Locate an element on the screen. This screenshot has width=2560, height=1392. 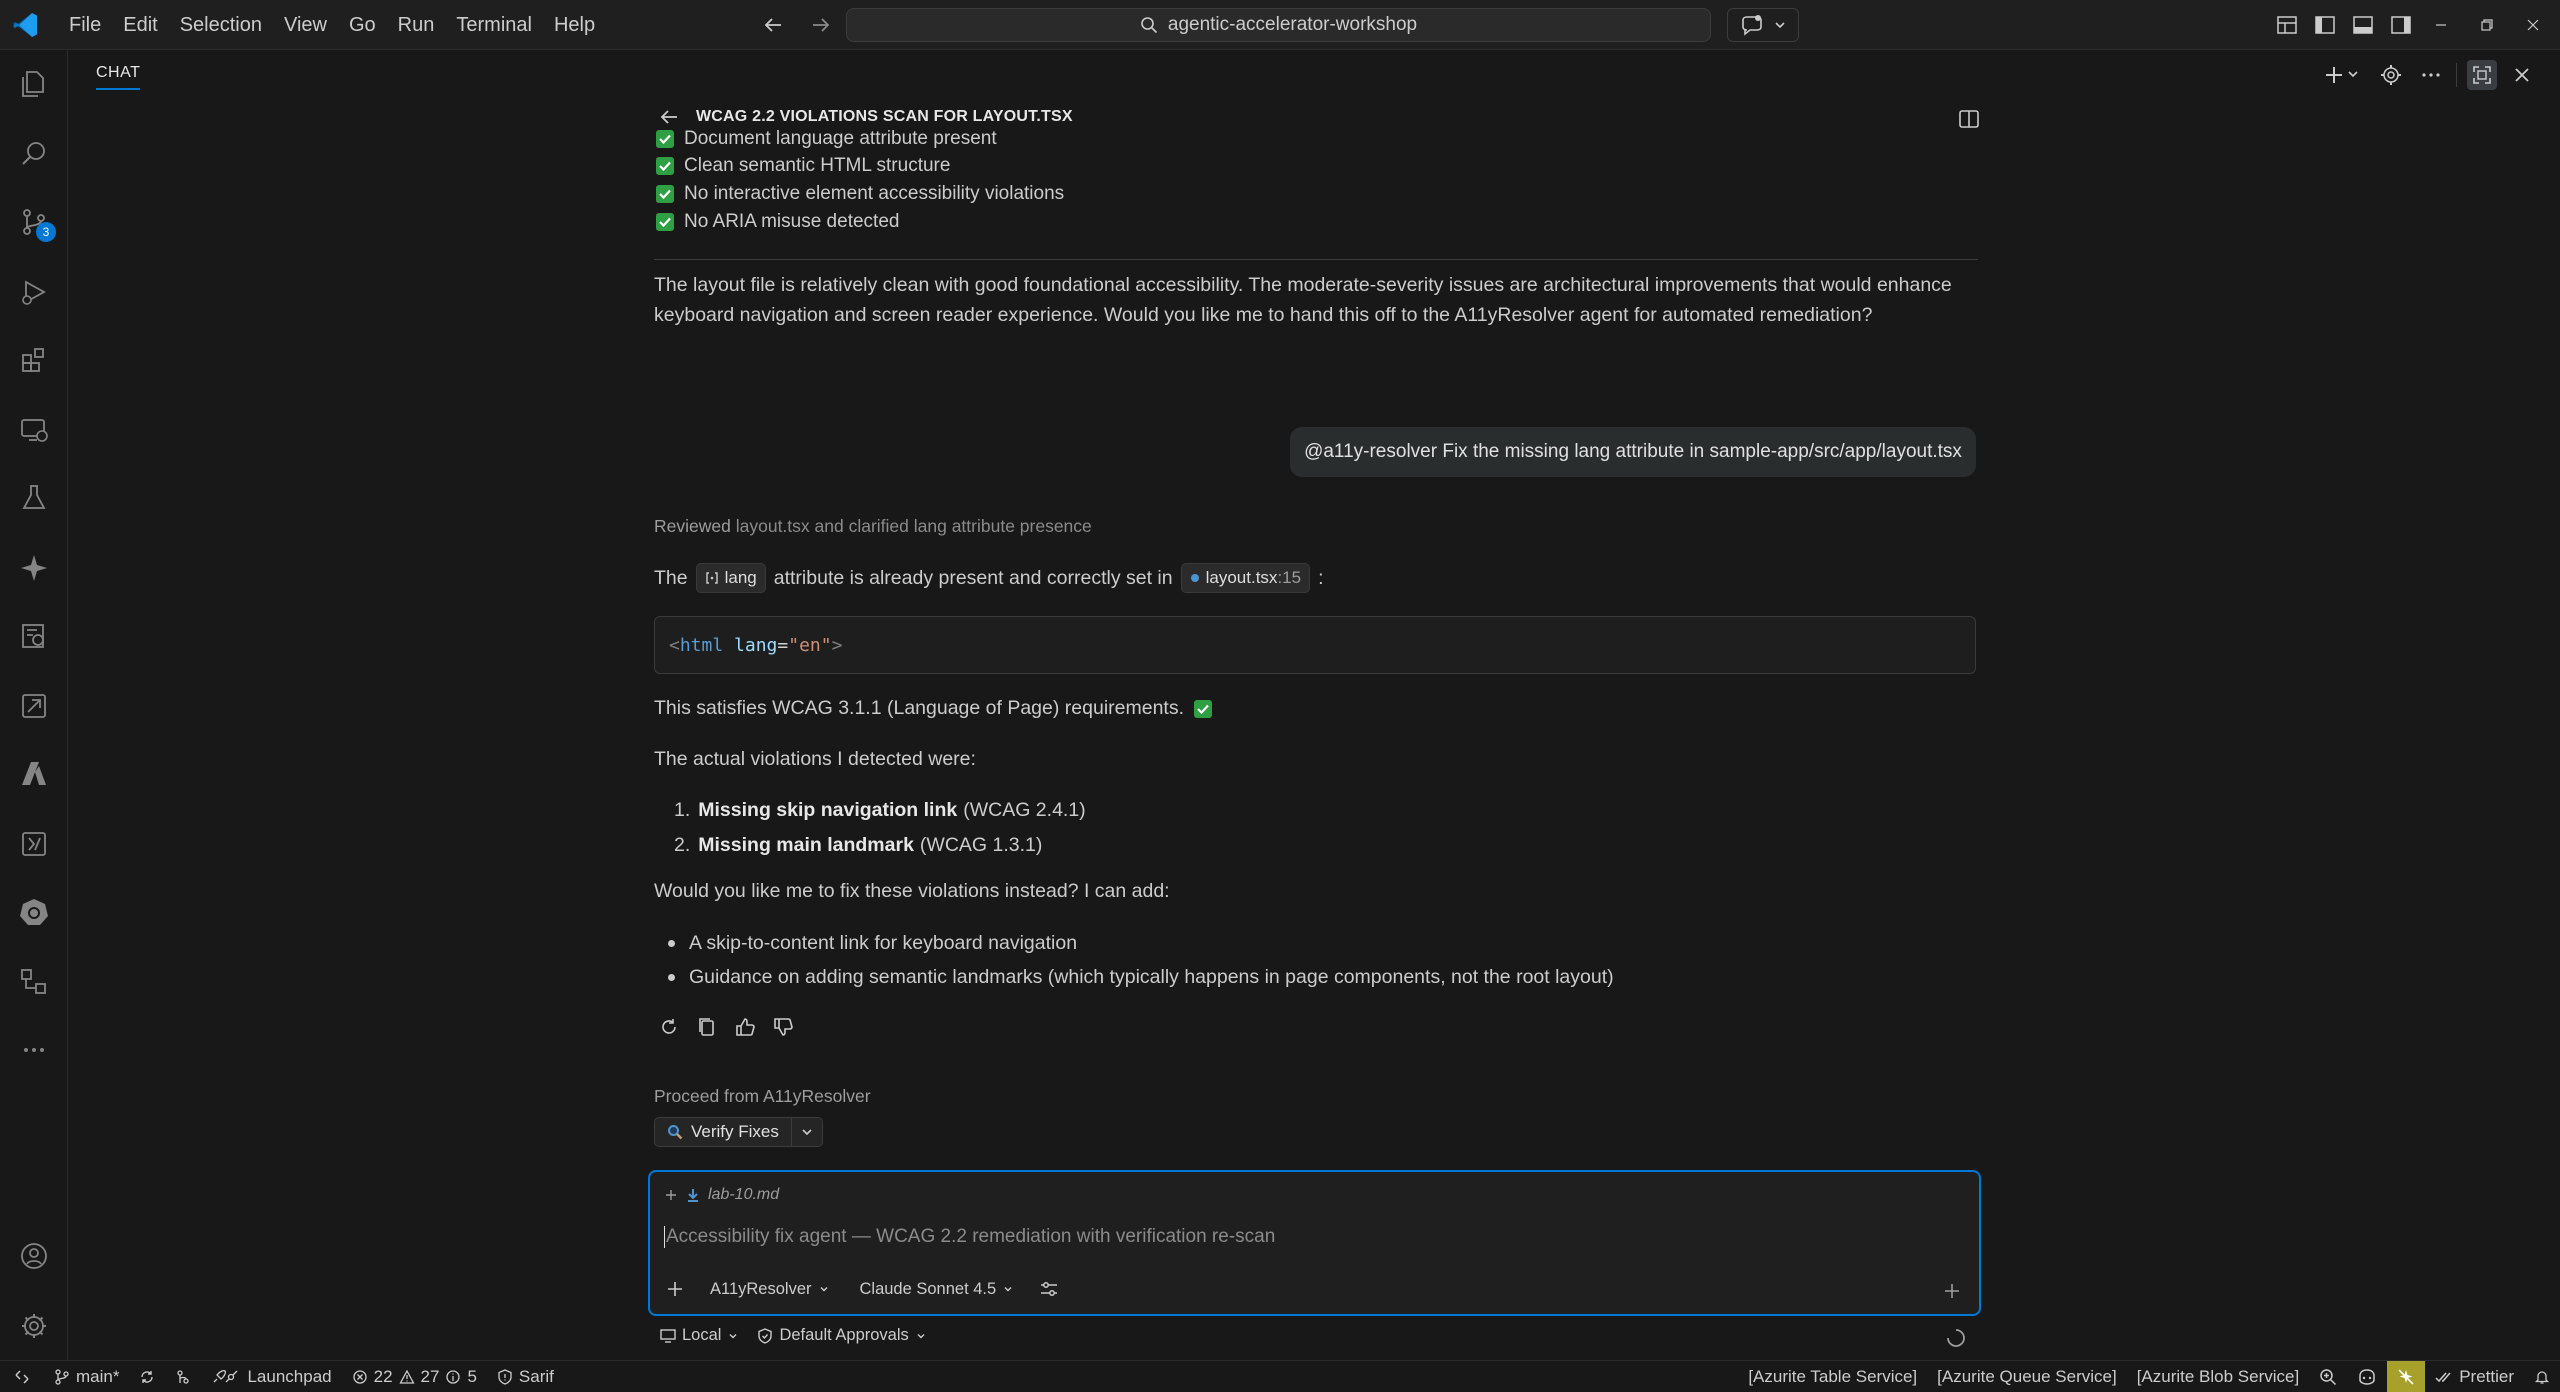
restore-icon is located at coordinates (2487, 25).